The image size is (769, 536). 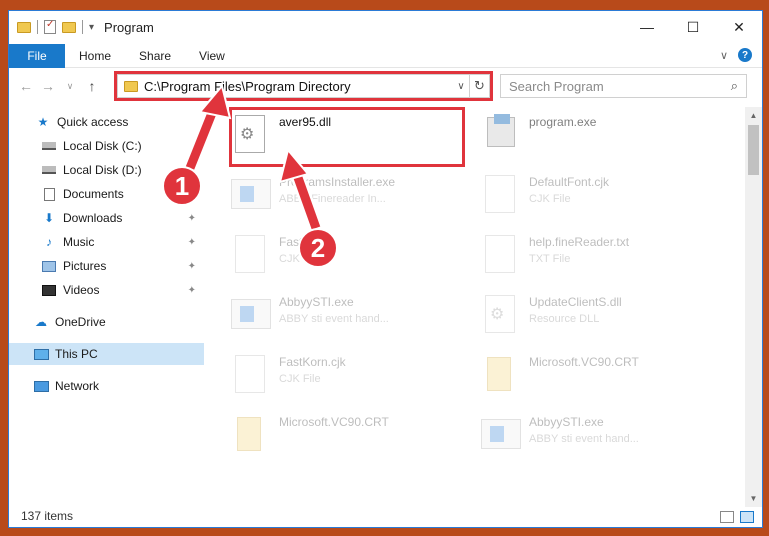 I want to click on sidebar-item-pictures: Pictures ✦, so click(x=122, y=266).